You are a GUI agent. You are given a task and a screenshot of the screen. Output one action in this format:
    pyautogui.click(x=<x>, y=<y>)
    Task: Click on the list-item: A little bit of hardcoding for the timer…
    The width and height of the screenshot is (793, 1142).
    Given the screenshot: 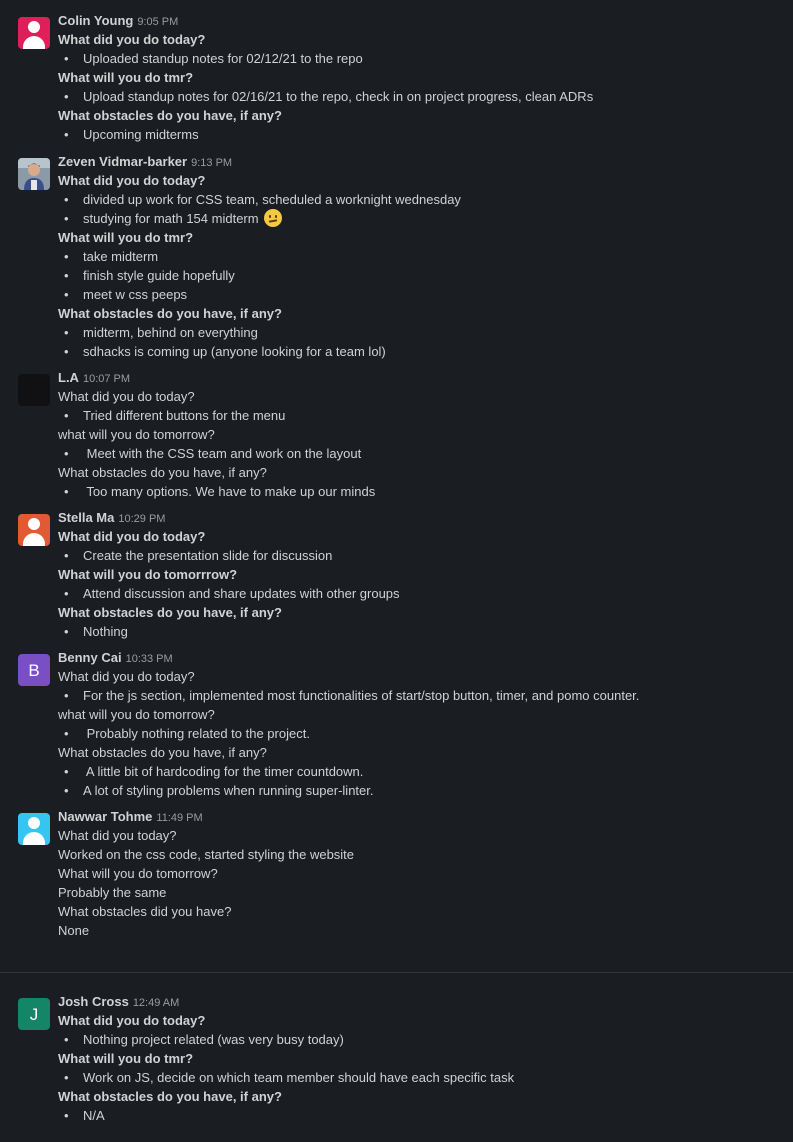 What is the action you would take?
    pyautogui.click(x=420, y=771)
    